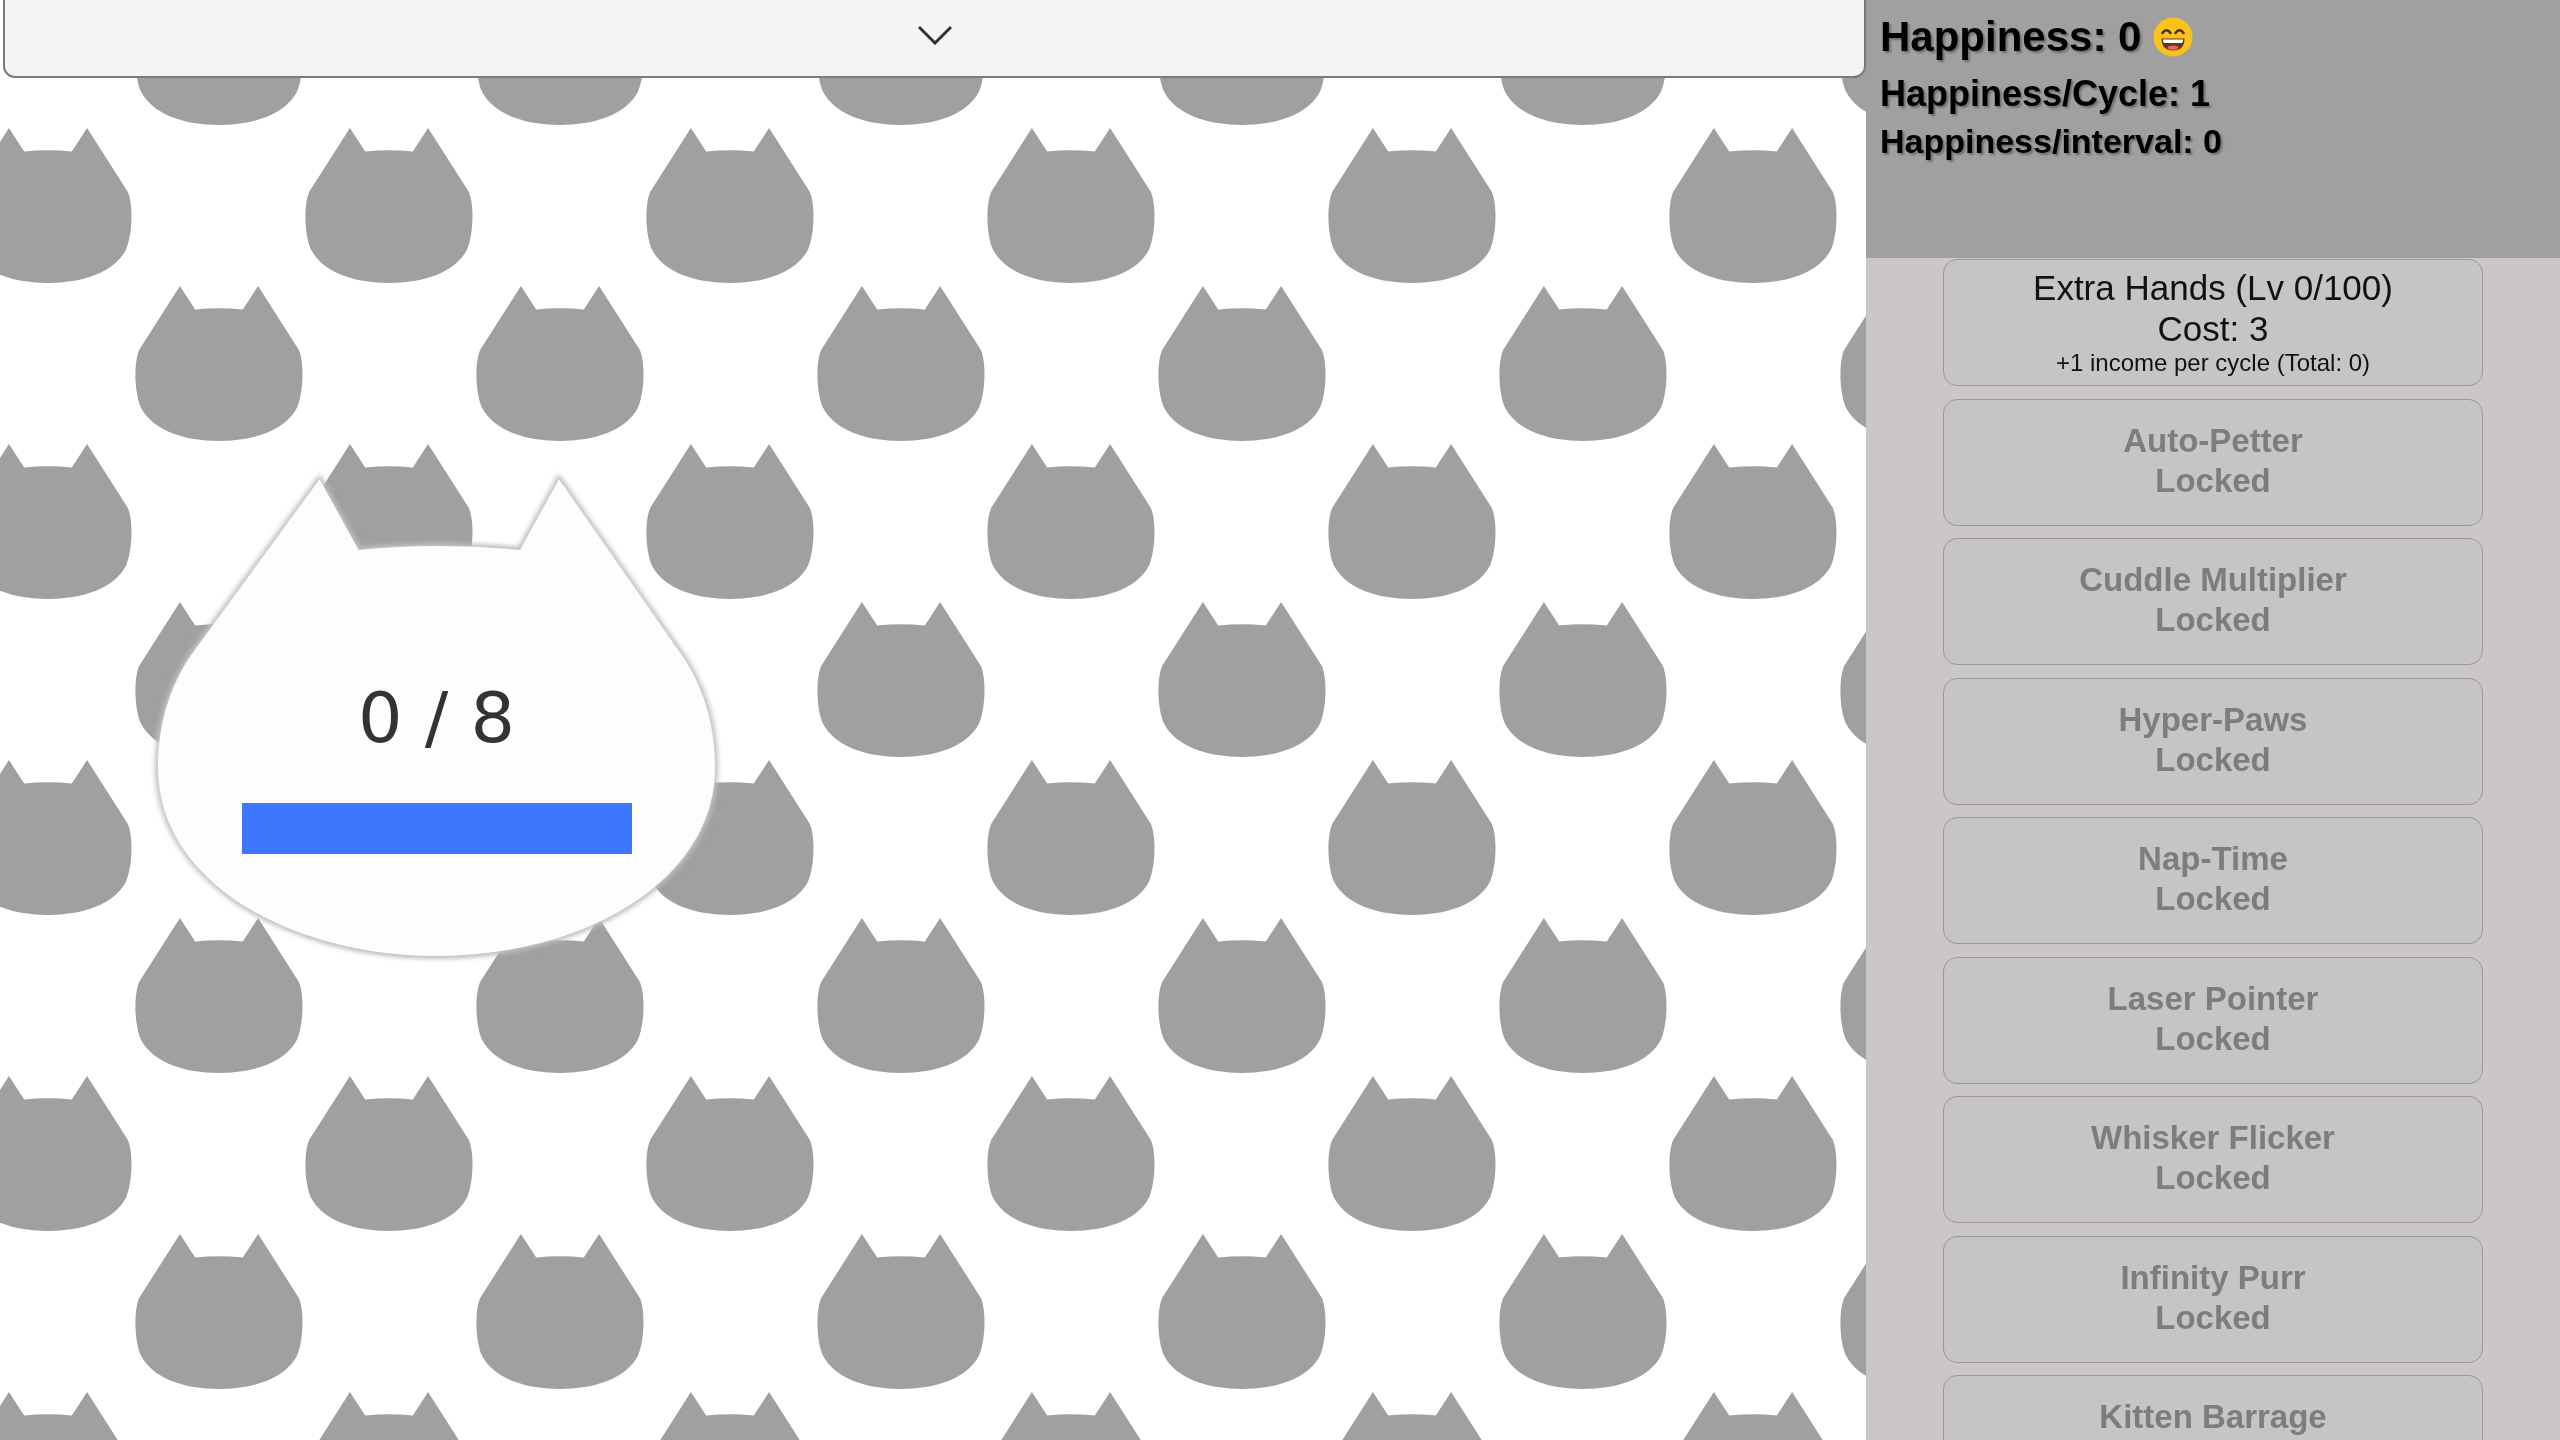 The image size is (2560, 1440). I want to click on happiness-total: Happiness: 0, so click(2011, 37).